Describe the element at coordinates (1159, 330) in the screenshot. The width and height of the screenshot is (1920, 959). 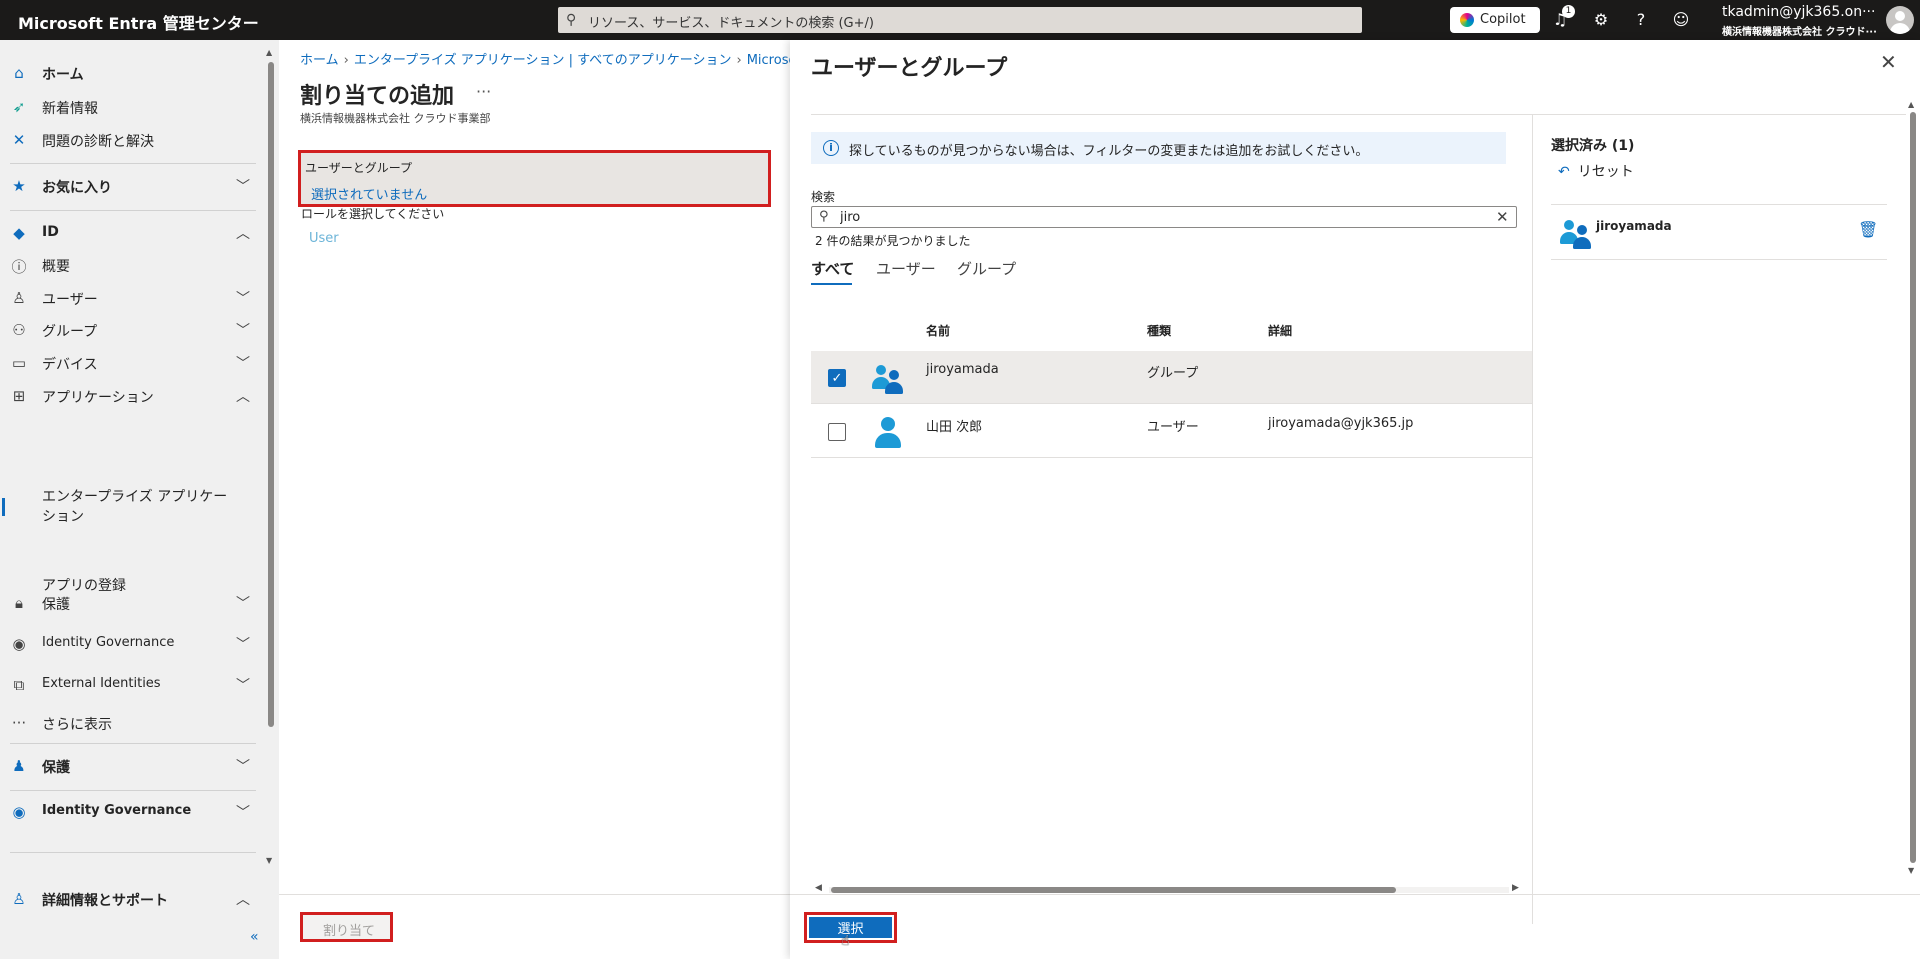
I see `column-header-type: 種類` at that location.